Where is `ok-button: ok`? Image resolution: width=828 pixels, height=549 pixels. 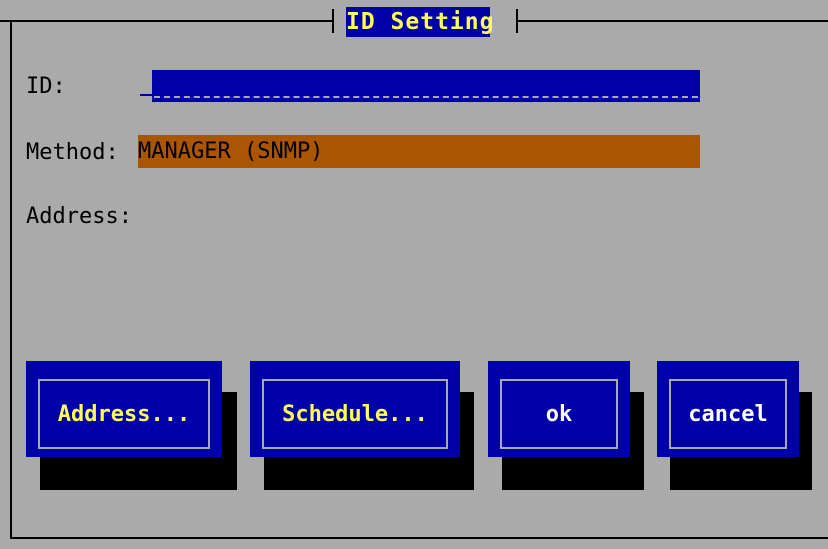 ok-button: ok is located at coordinates (559, 409).